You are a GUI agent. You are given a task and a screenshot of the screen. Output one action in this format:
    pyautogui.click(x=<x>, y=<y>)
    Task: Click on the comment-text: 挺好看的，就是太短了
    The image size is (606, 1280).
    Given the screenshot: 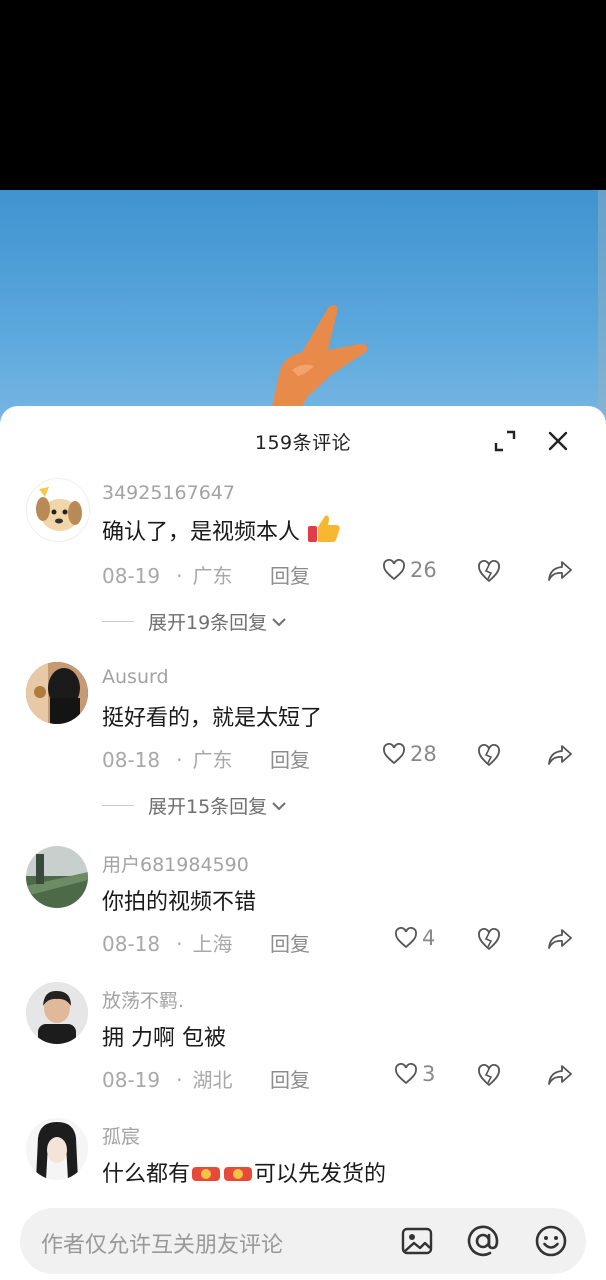 What is the action you would take?
    pyautogui.click(x=212, y=718)
    